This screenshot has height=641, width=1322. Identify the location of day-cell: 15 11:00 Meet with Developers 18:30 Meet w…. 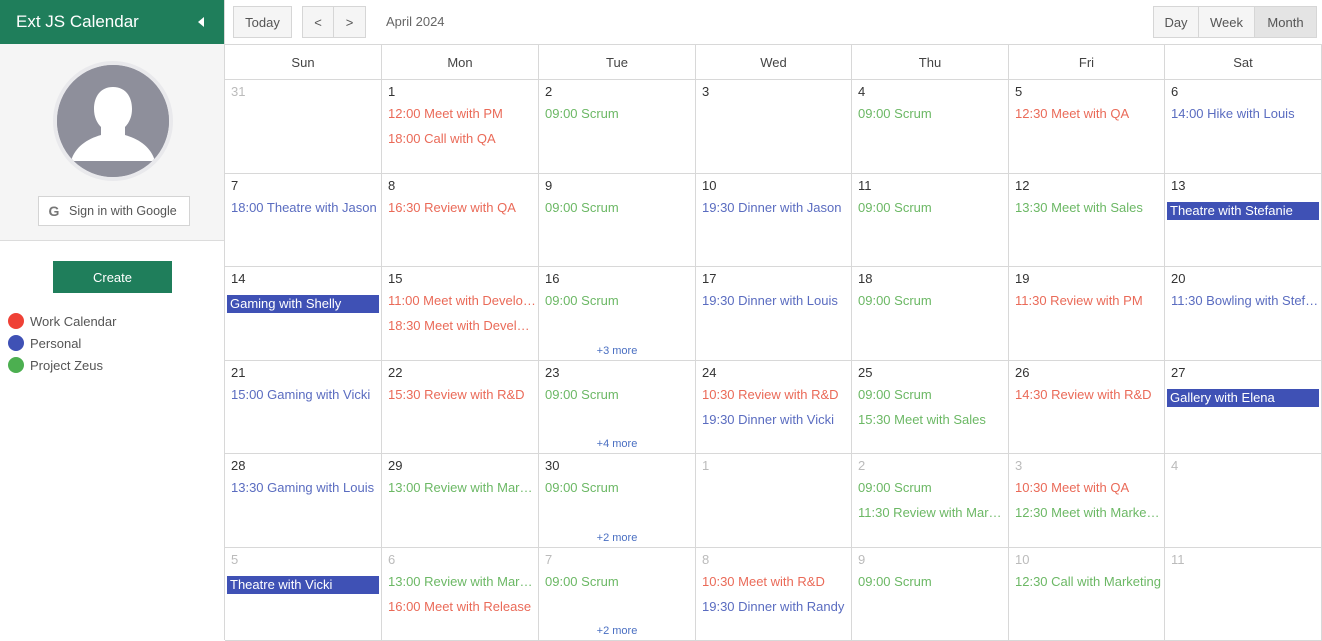
(460, 313).